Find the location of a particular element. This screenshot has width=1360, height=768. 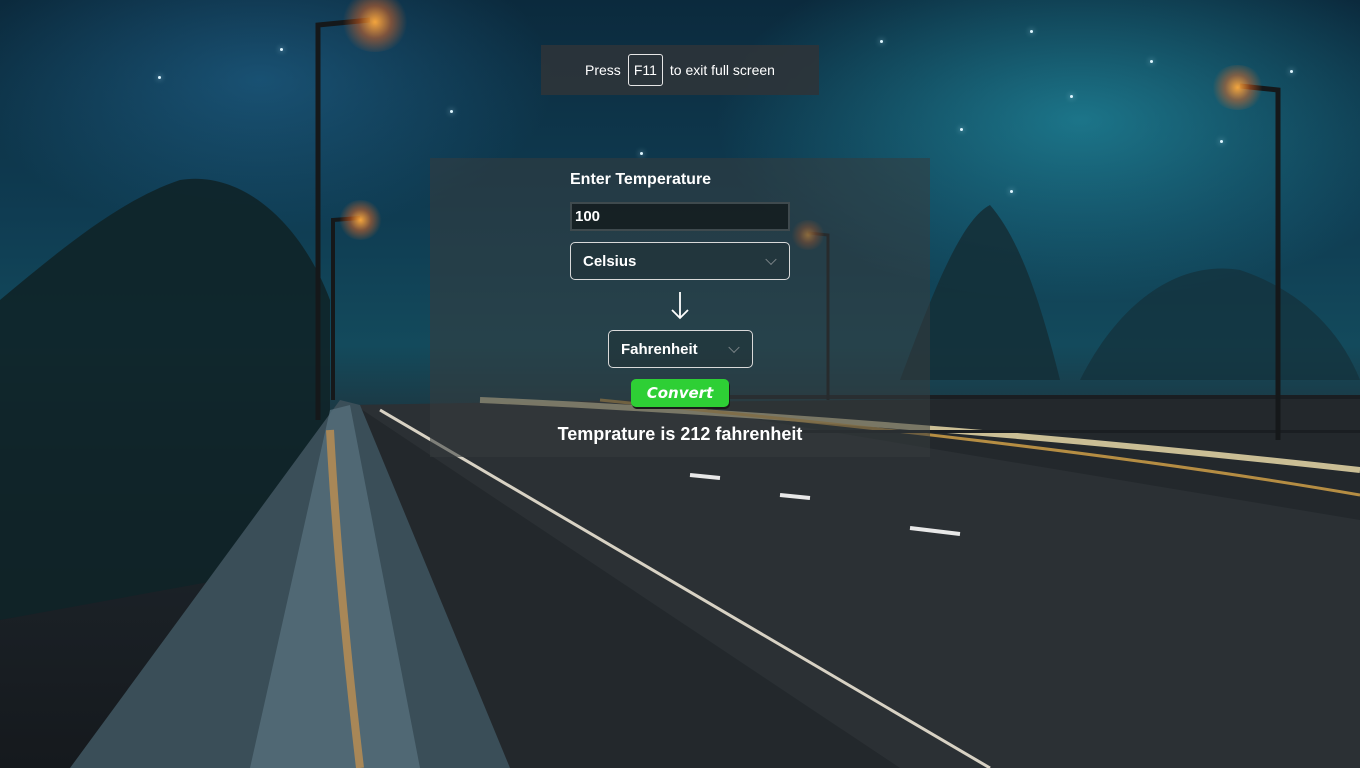

f11-key-badge: F11 is located at coordinates (645, 70).